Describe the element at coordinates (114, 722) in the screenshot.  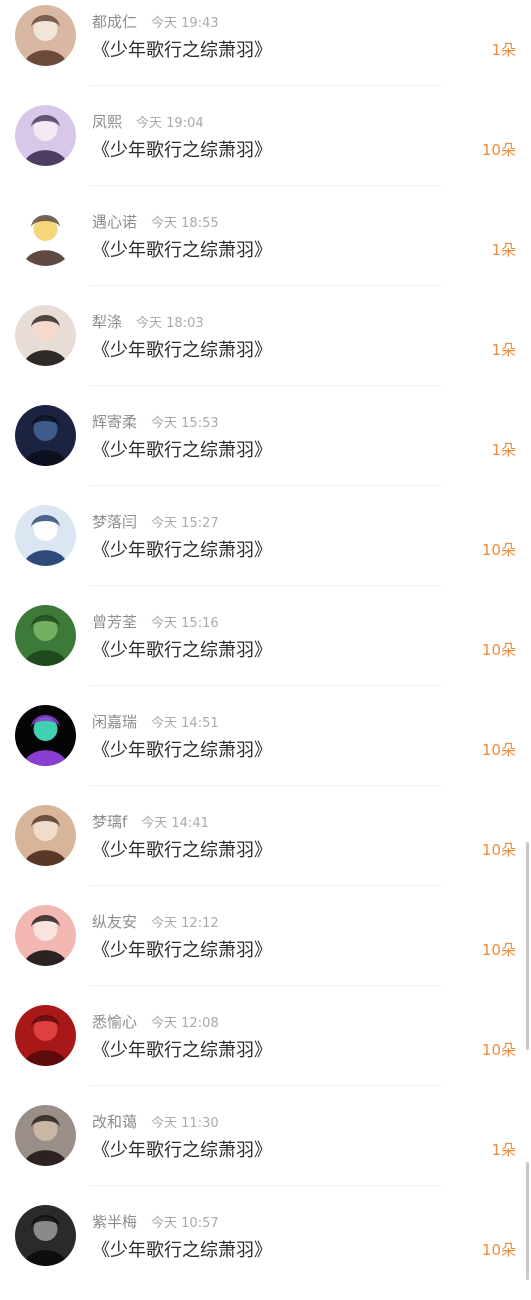
I see `user-name: 闲嘉瑞` at that location.